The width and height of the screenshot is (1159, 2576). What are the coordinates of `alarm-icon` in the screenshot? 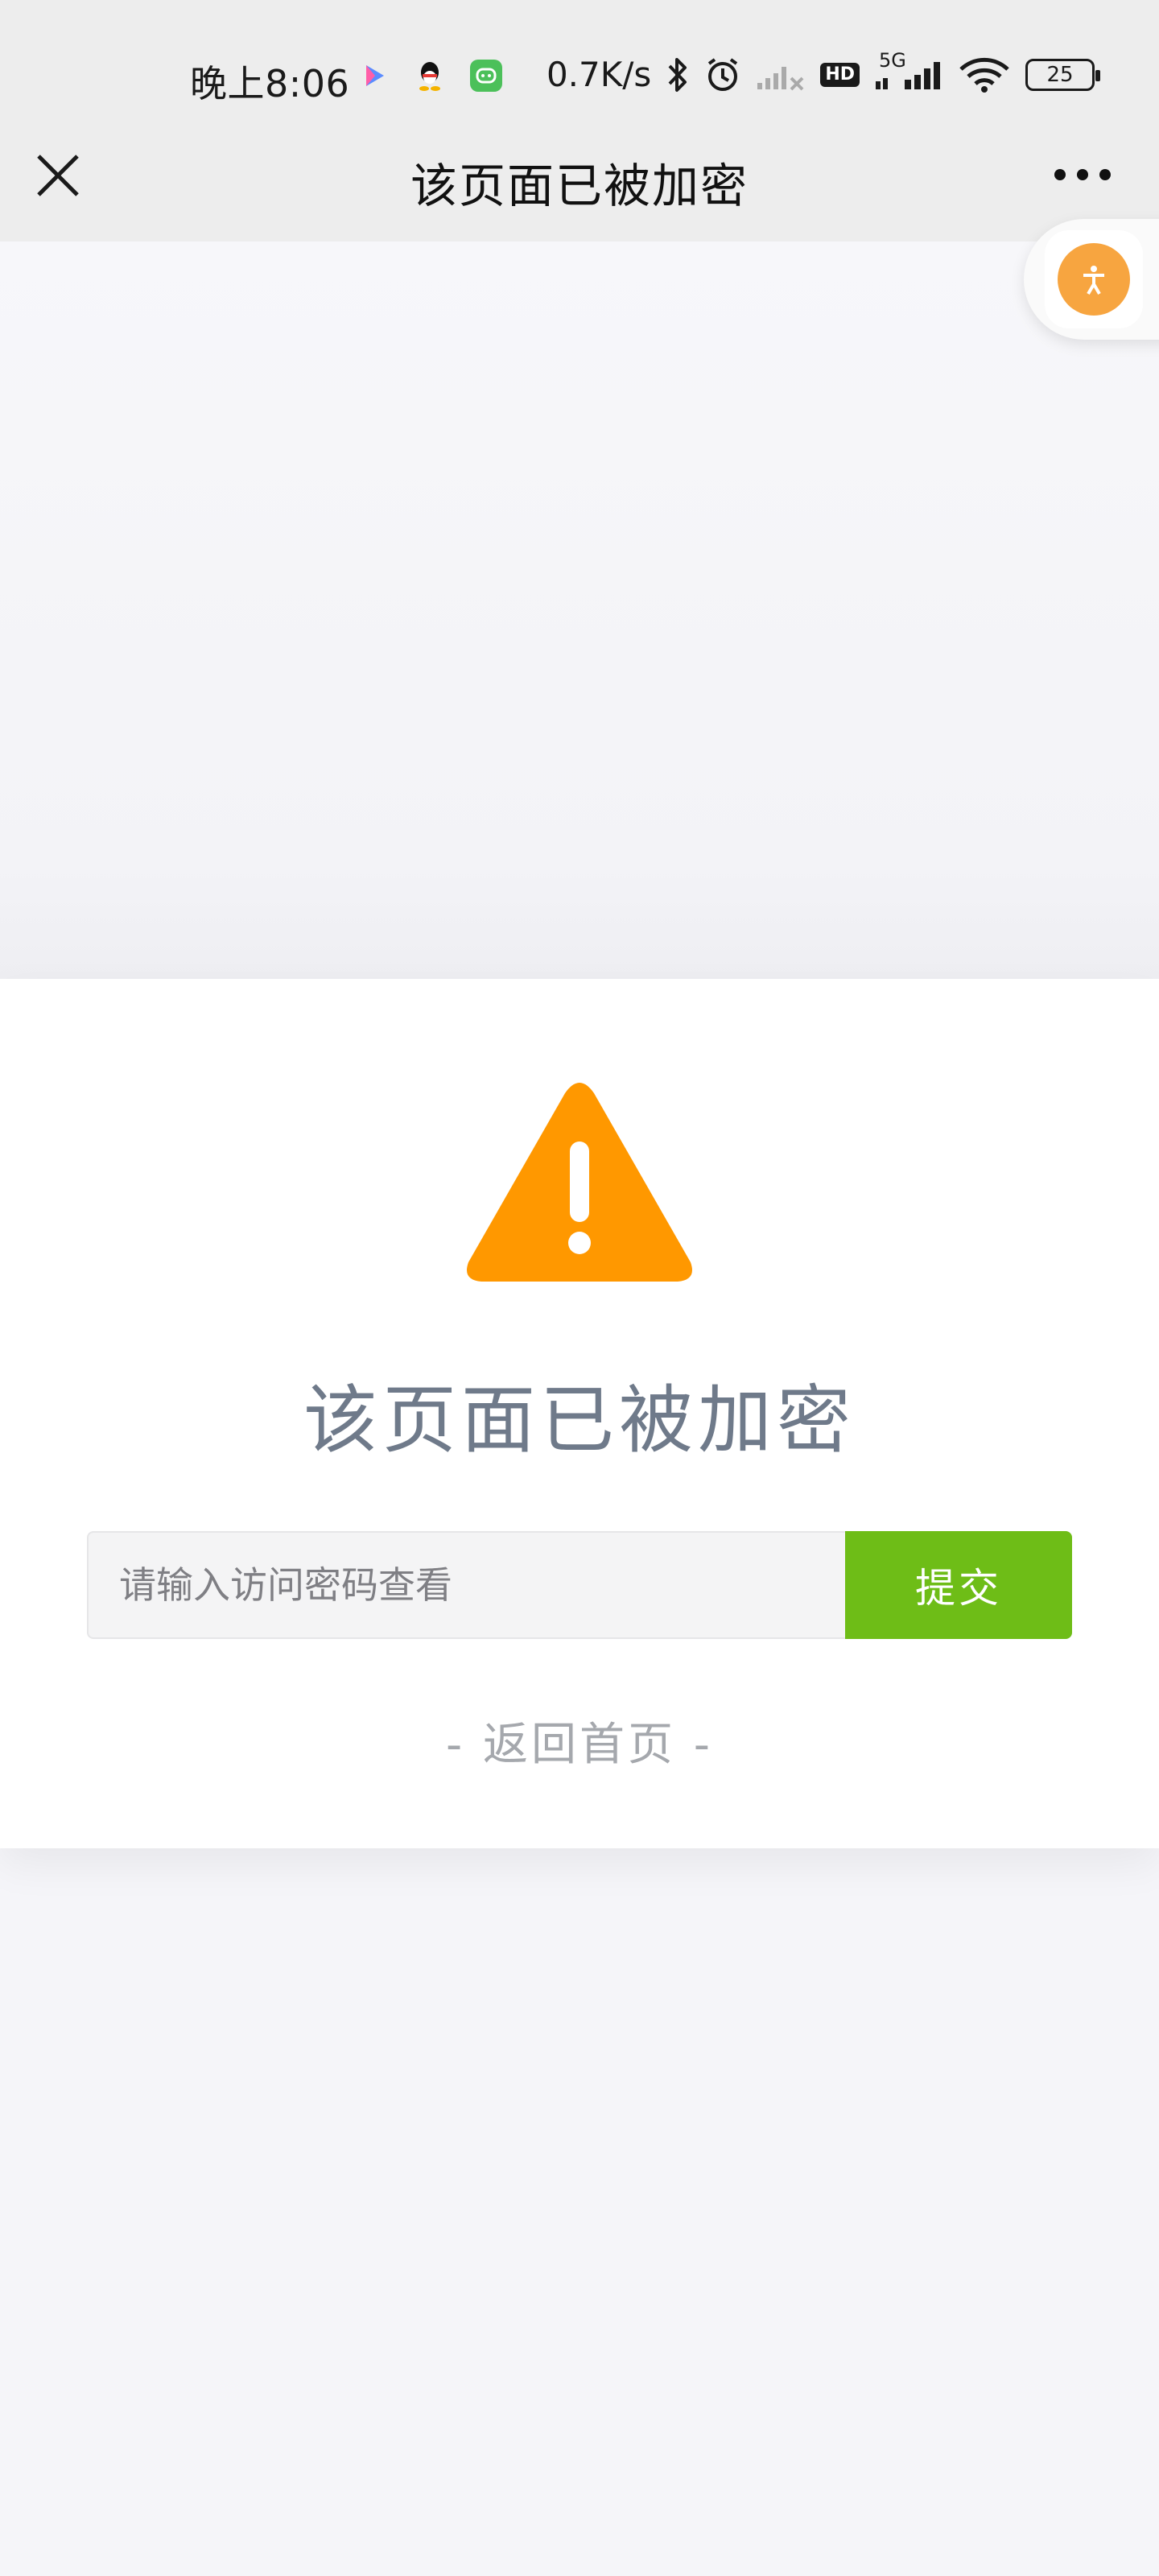 It's located at (722, 74).